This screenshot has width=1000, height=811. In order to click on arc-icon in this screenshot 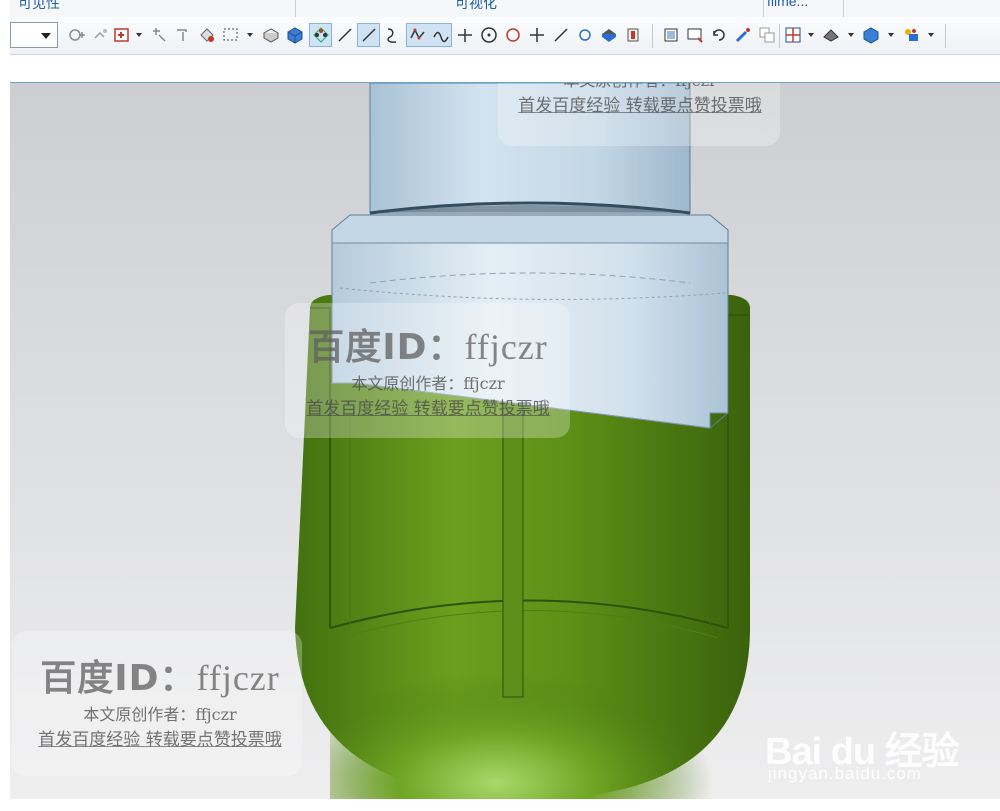, I will do `click(585, 35)`.